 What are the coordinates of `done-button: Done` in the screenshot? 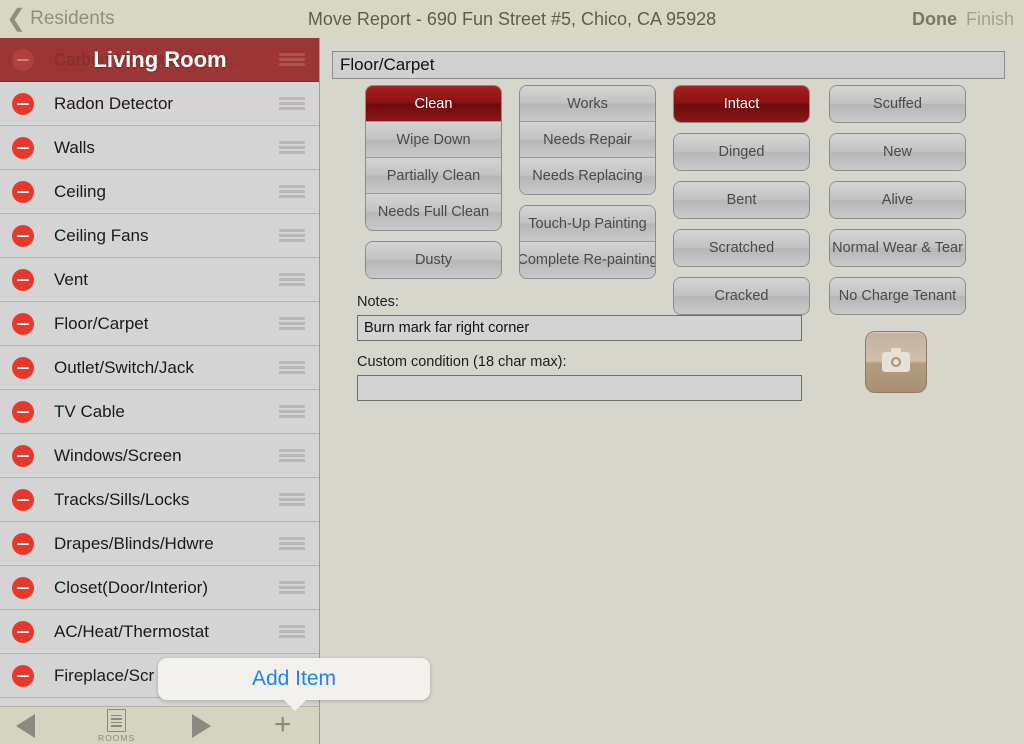 It's located at (934, 19).